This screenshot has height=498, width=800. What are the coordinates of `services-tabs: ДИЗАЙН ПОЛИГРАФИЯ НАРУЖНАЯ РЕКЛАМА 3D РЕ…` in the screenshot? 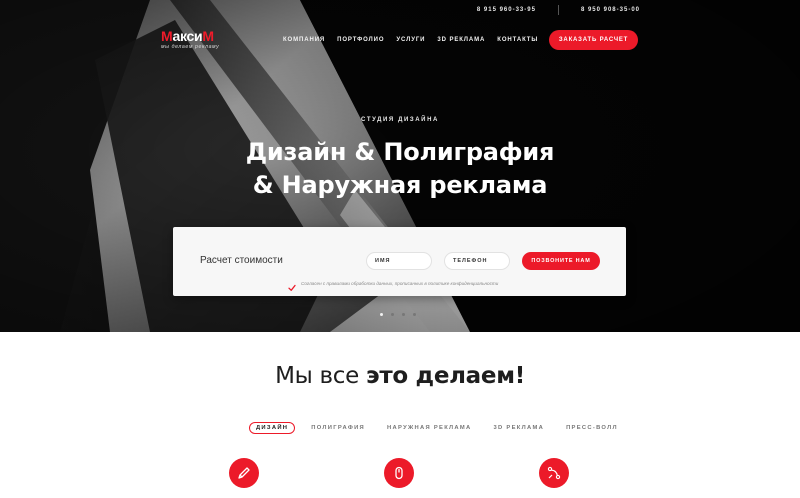 It's located at (436, 428).